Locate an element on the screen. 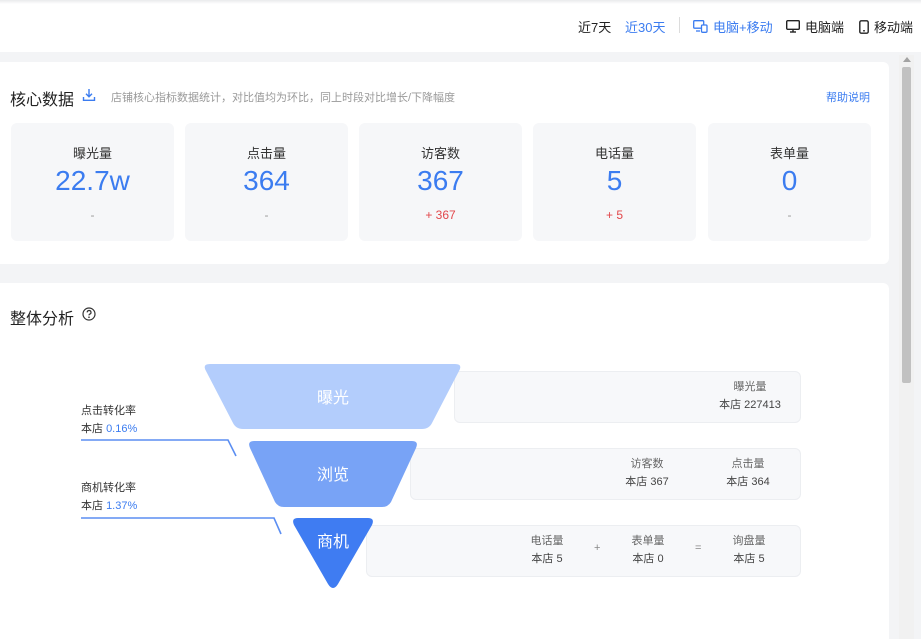 The image size is (921, 639). core-data-title: 核心数据 is located at coordinates (42, 100).